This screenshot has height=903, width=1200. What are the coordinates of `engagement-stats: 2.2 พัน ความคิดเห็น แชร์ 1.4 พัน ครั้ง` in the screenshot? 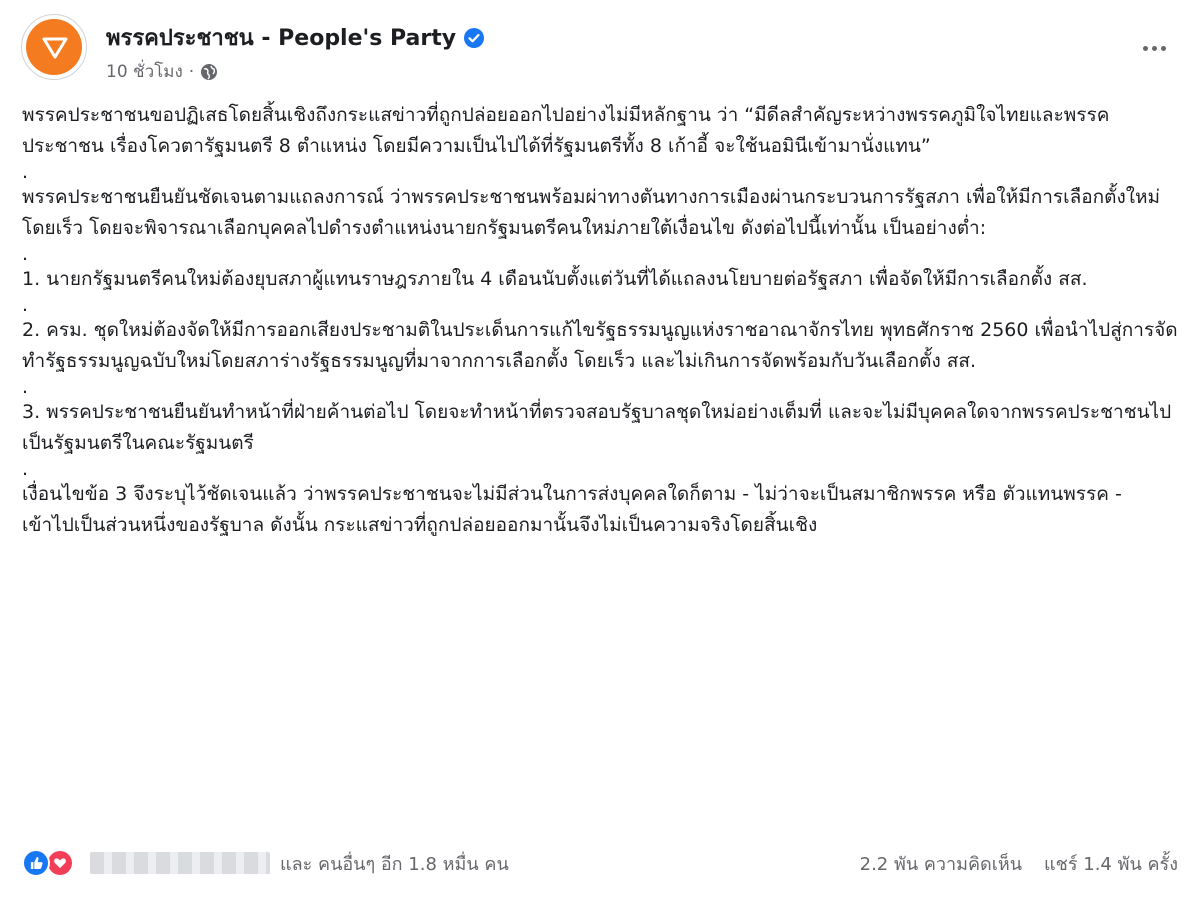 It's located at (1019, 863).